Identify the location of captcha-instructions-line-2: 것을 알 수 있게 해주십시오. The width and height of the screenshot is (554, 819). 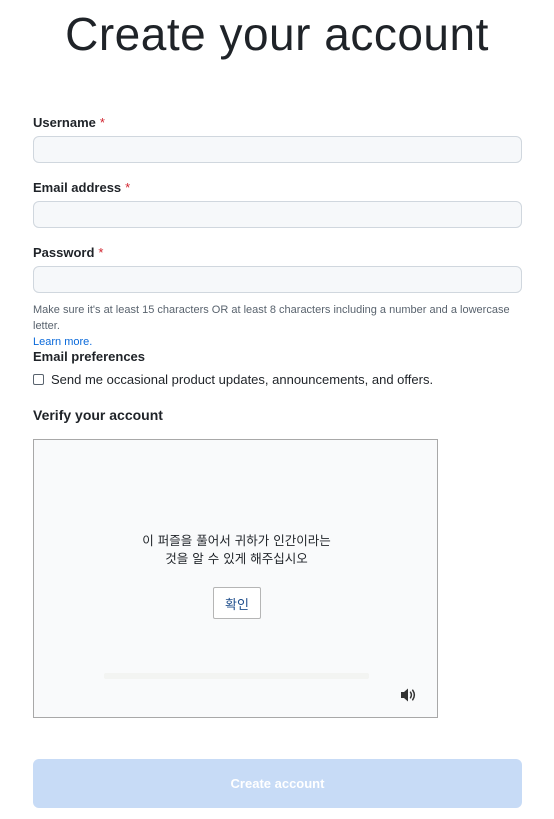
(236, 558).